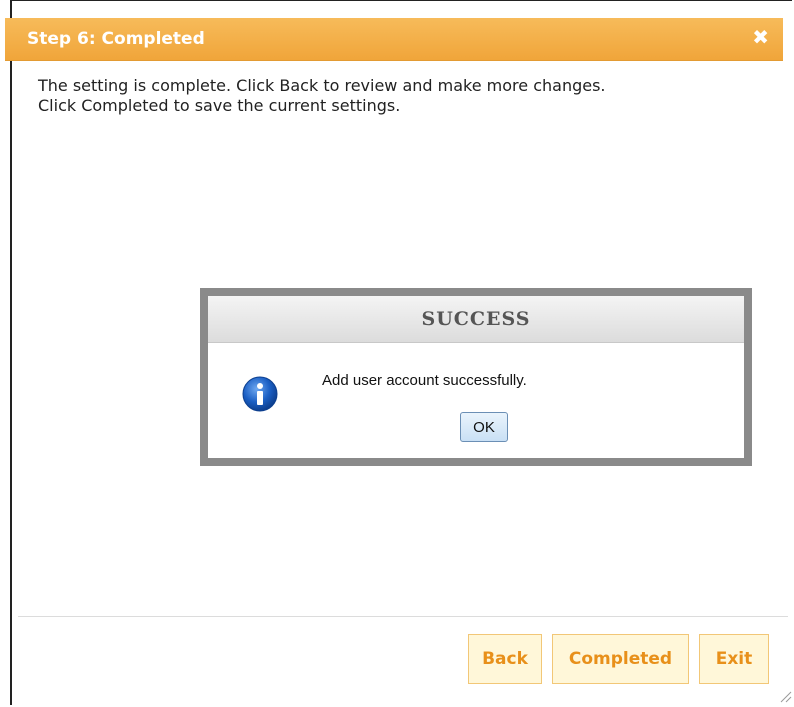 The width and height of the screenshot is (794, 707). Describe the element at coordinates (760, 37) in the screenshot. I see `close-icon: ✖` at that location.